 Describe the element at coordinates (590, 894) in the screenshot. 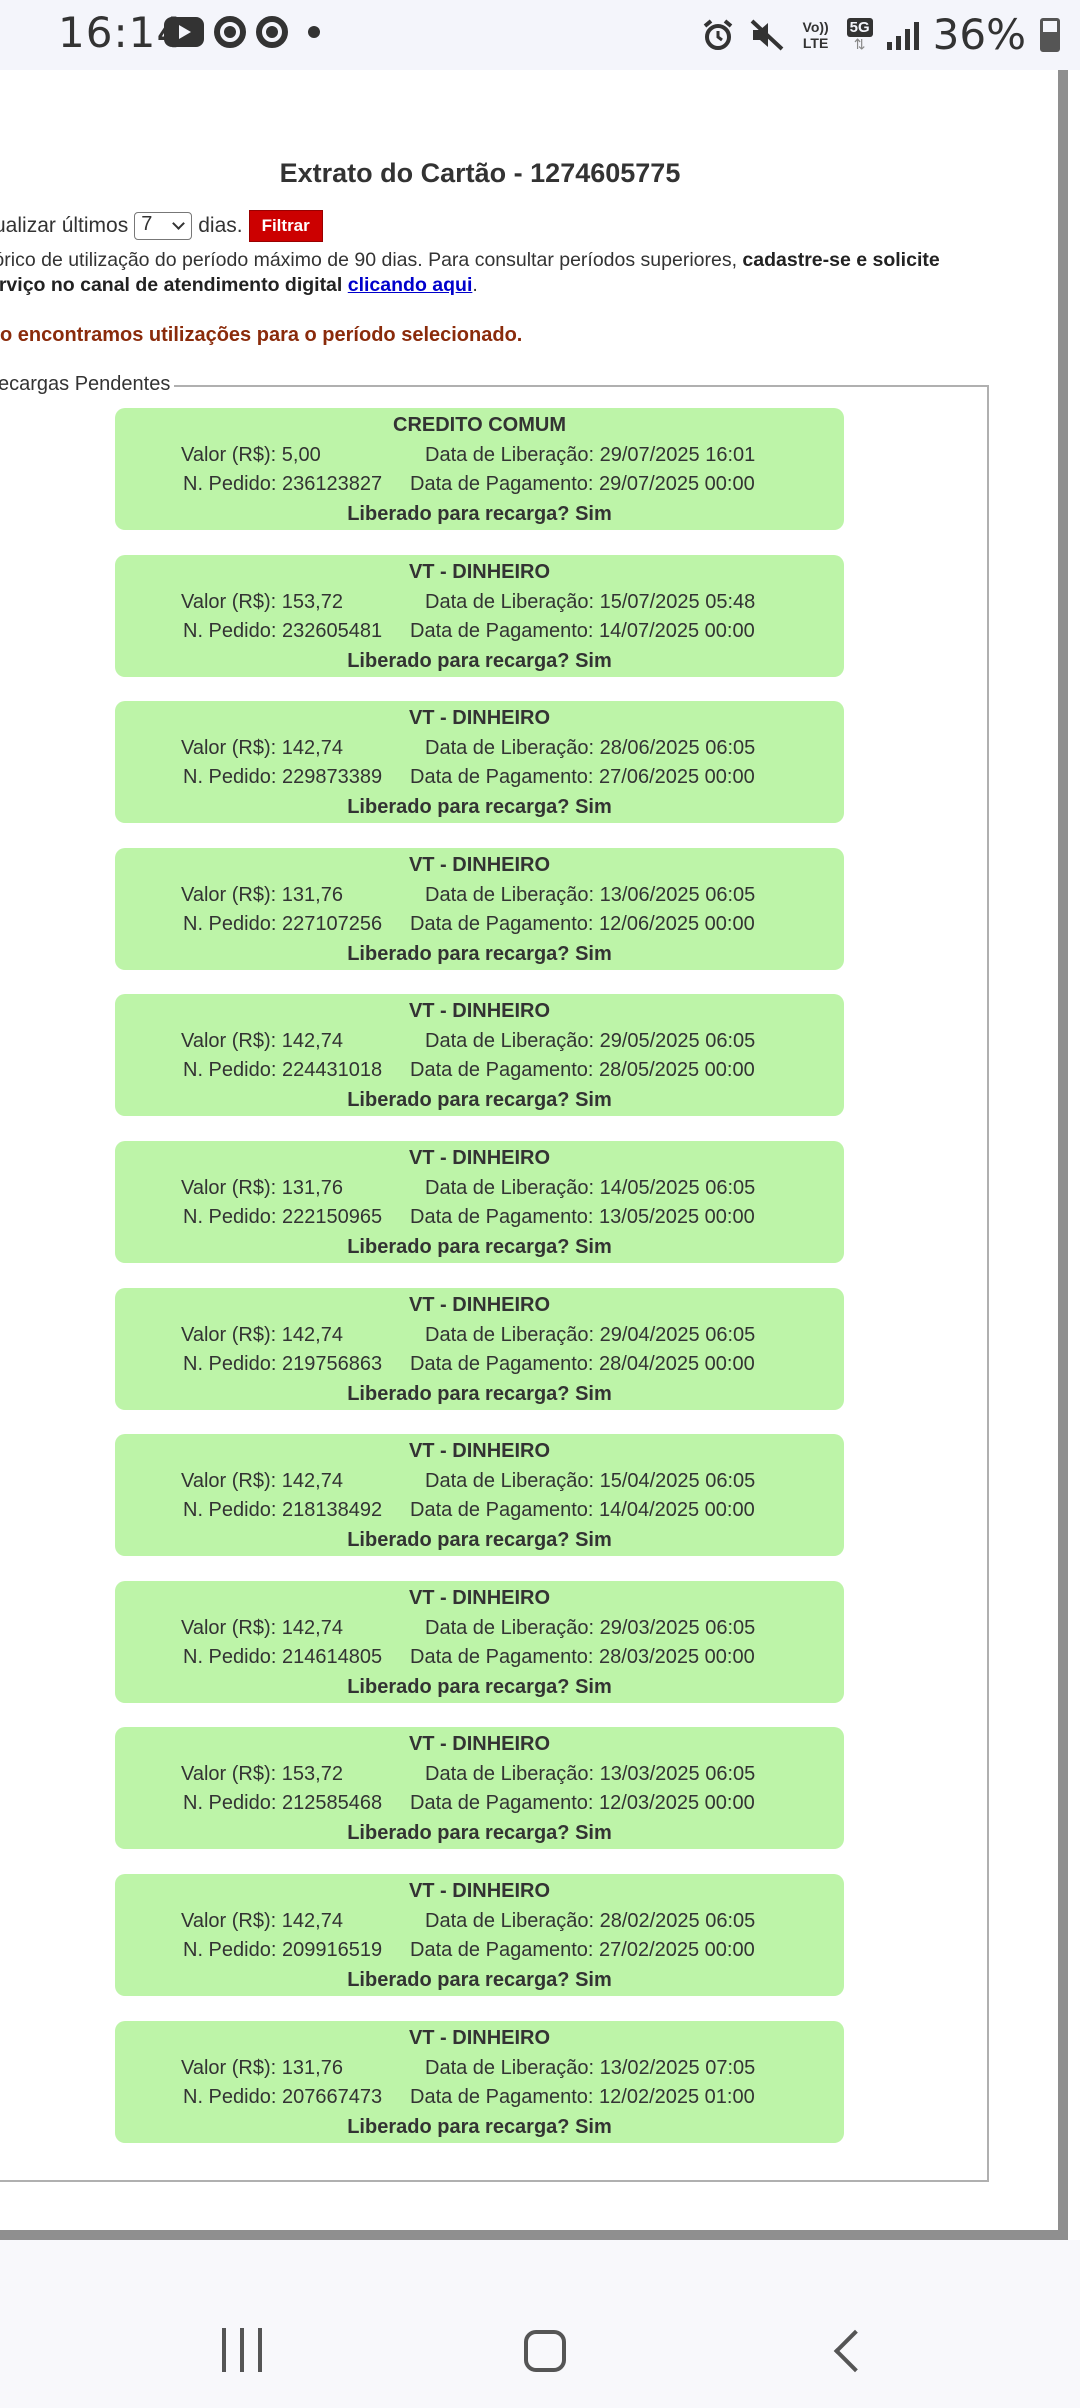

I see `release-date: Data de Liberação: 13/06/2025 06:05` at that location.